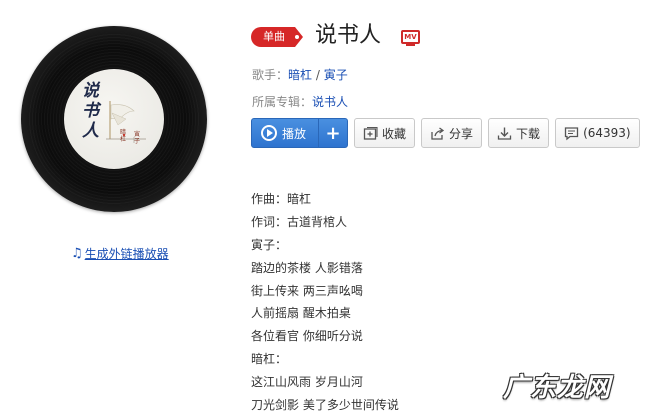 This screenshot has height=416, width=650. Describe the element at coordinates (607, 133) in the screenshot. I see `comments-count: (64393)` at that location.